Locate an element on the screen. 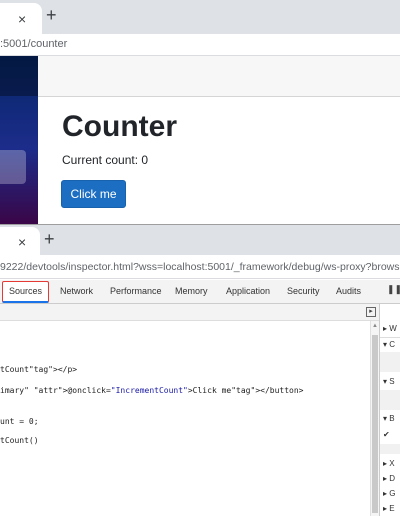  scroll-up-icon: ▲ is located at coordinates (375, 326).